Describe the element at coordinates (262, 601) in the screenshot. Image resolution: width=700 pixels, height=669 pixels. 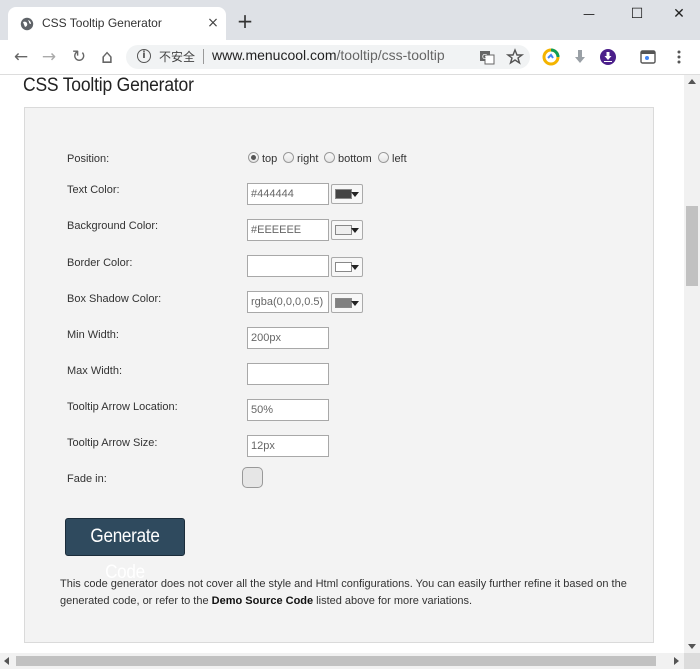
I see `demo-source-code-link: Demo Source Code` at that location.